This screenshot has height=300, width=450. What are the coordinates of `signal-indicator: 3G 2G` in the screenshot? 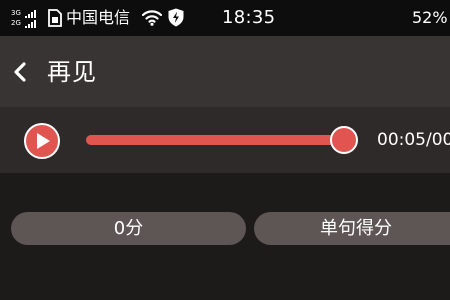 It's located at (27, 19).